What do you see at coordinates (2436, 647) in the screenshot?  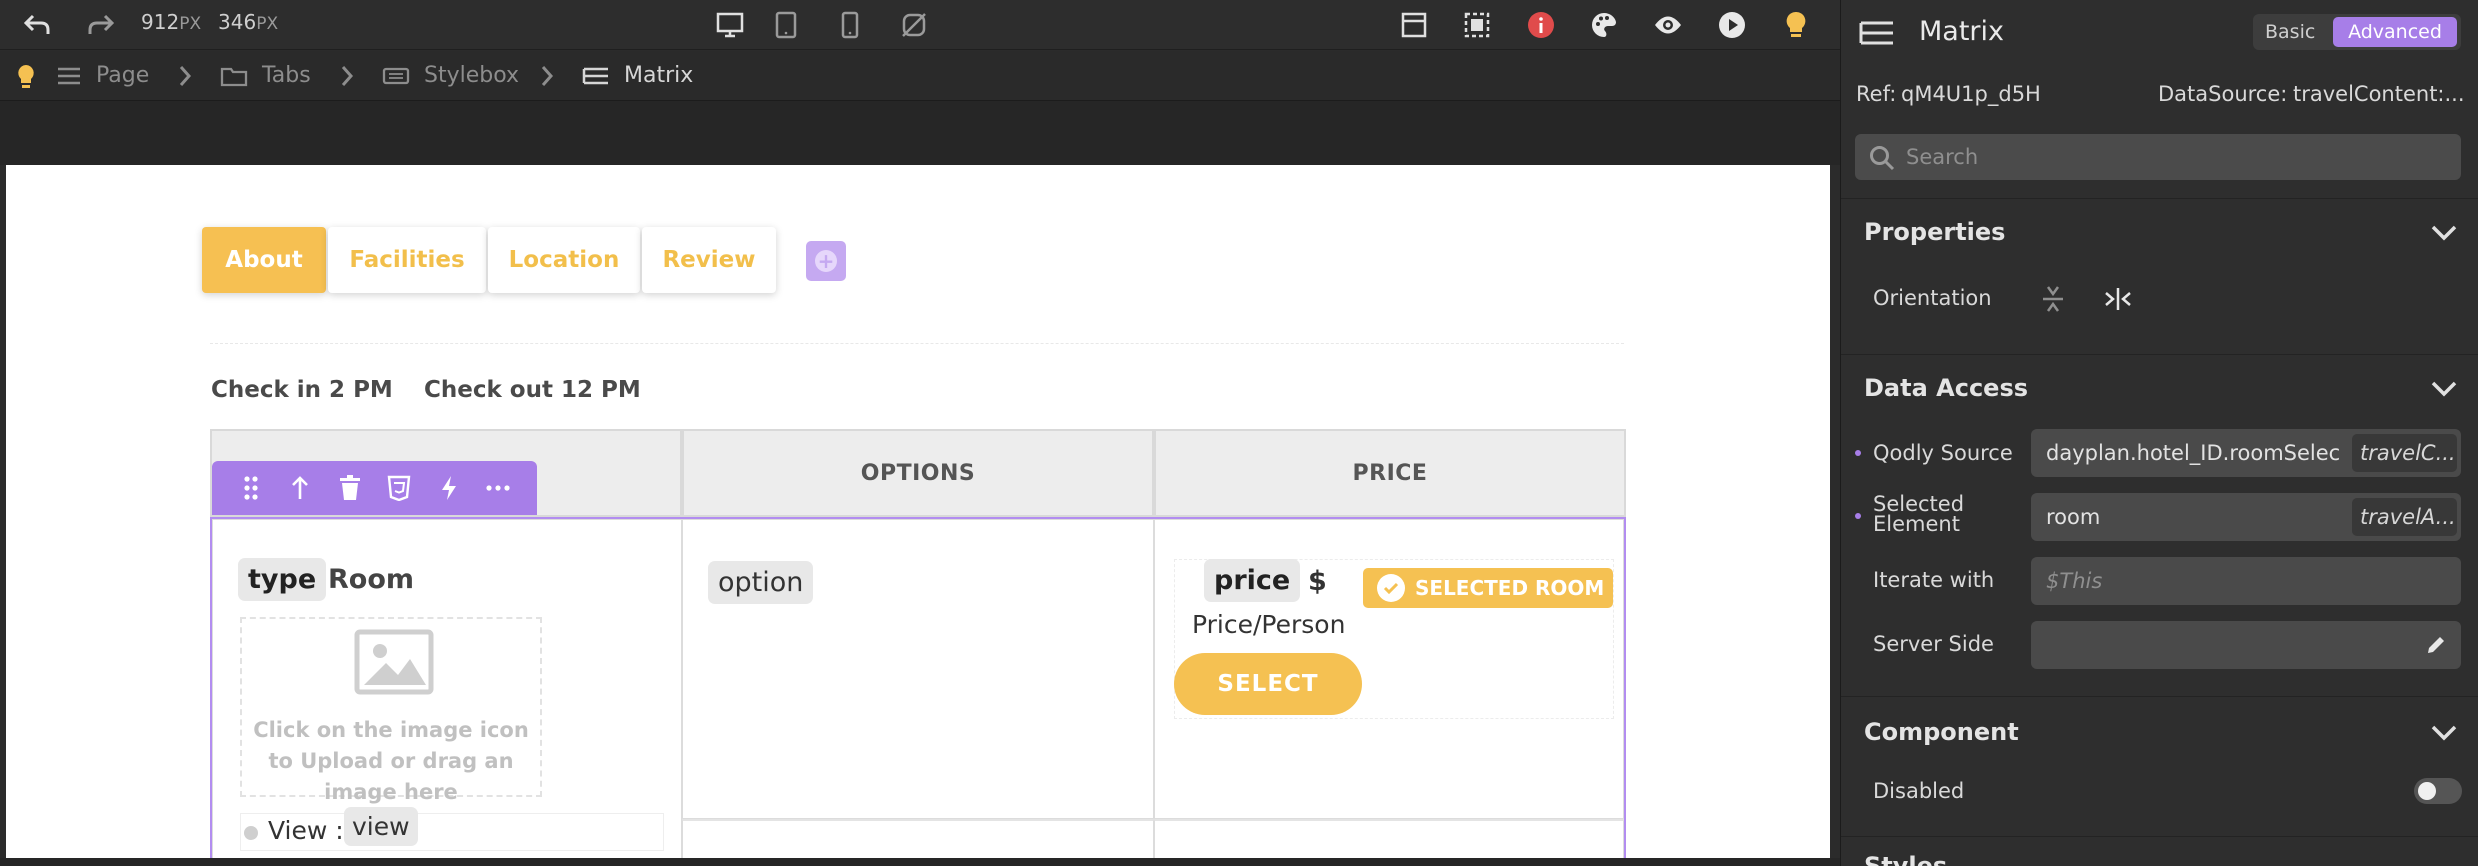 I see `edit-icon` at bounding box center [2436, 647].